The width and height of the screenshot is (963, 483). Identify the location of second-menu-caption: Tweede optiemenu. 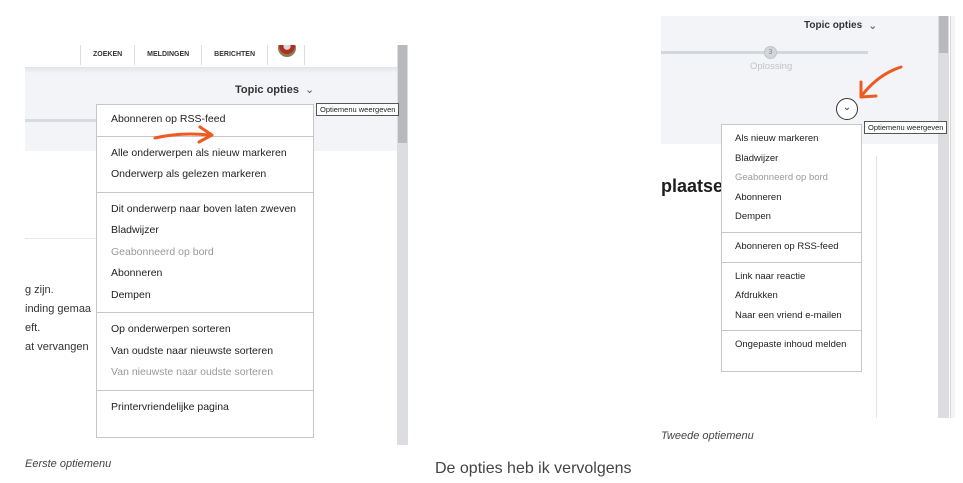
(707, 436).